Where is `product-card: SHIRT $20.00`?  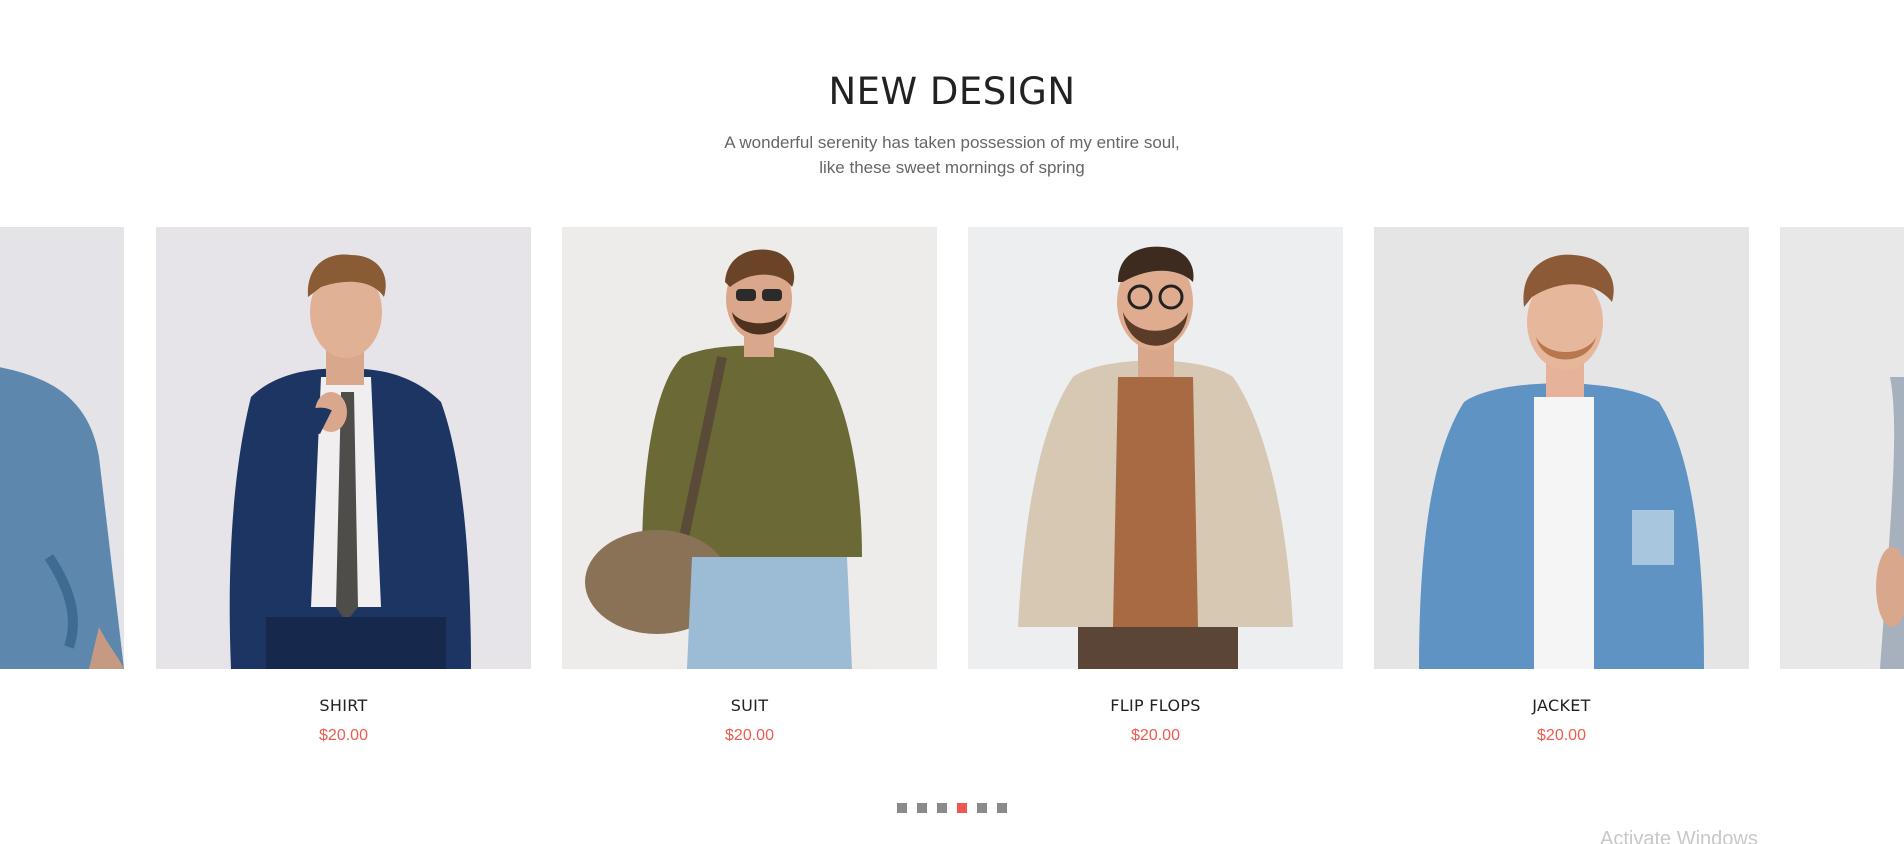 product-card: SHIRT $20.00 is located at coordinates (343, 486).